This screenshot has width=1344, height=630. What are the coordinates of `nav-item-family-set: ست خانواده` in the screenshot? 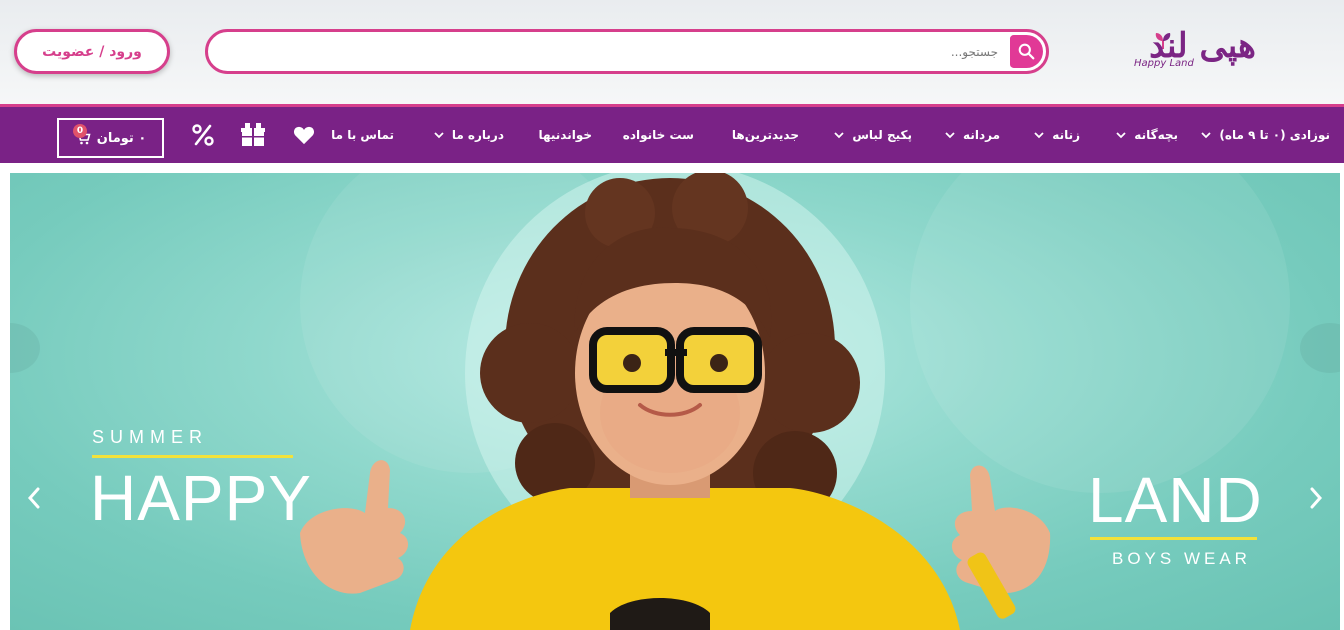 It's located at (658, 135).